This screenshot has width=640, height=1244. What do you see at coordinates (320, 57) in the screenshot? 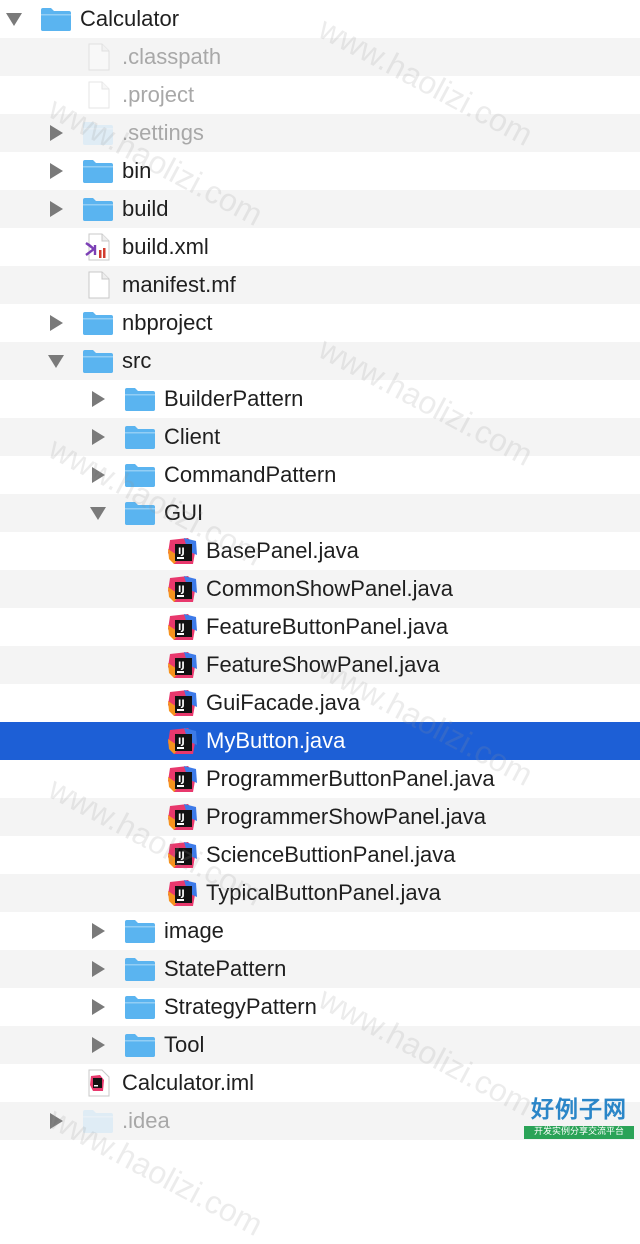
I see `tree-row-classpath: .classpath` at bounding box center [320, 57].